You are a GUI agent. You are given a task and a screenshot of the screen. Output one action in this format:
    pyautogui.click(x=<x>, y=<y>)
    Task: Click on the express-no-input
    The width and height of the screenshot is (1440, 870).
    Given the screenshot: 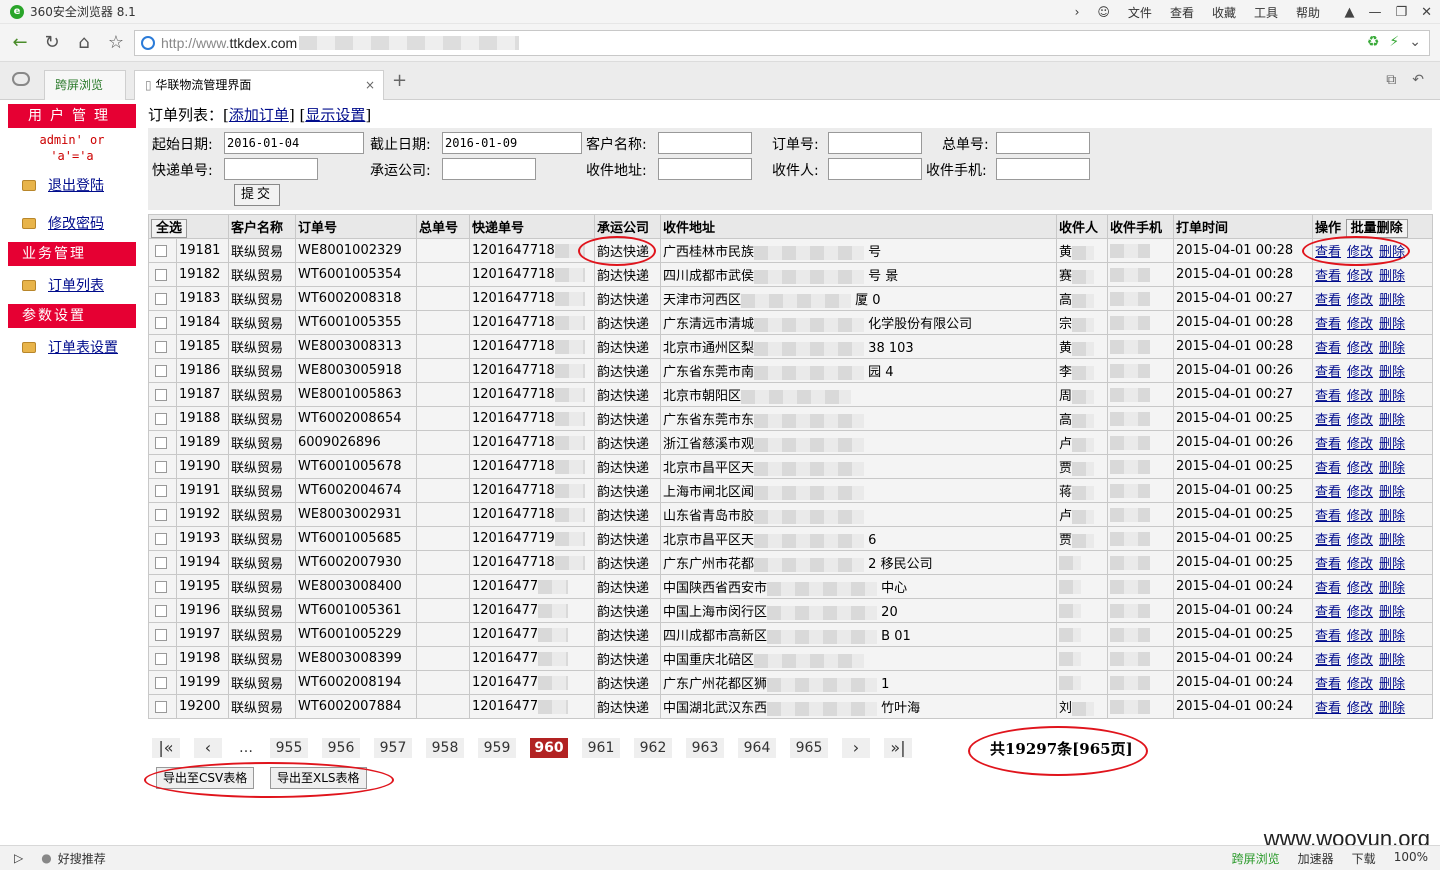 What is the action you would take?
    pyautogui.click(x=271, y=169)
    